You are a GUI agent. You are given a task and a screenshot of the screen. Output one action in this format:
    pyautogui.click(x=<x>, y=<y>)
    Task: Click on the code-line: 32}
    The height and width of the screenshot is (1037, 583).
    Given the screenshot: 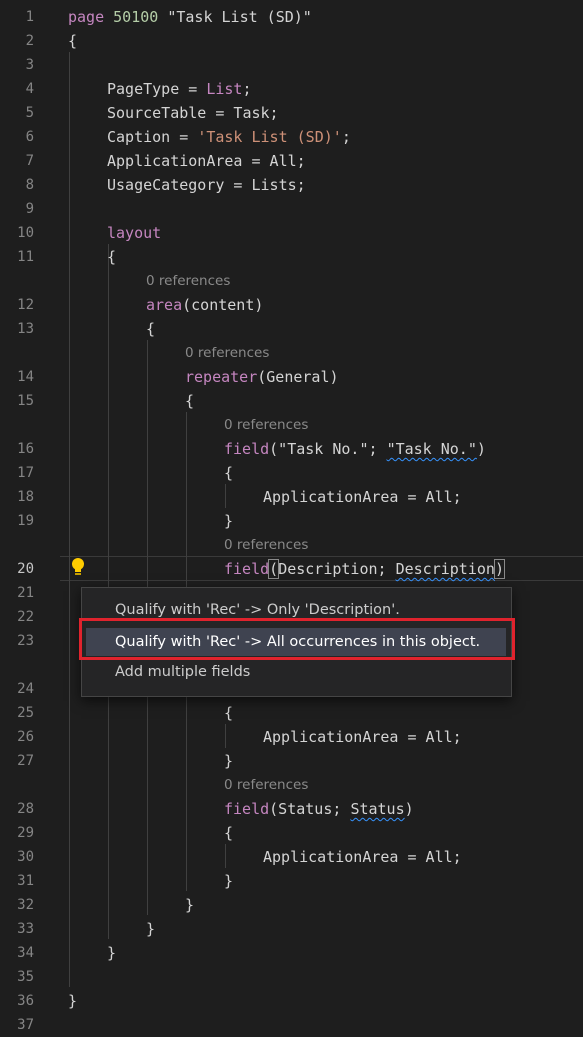 What is the action you would take?
    pyautogui.click(x=291, y=905)
    